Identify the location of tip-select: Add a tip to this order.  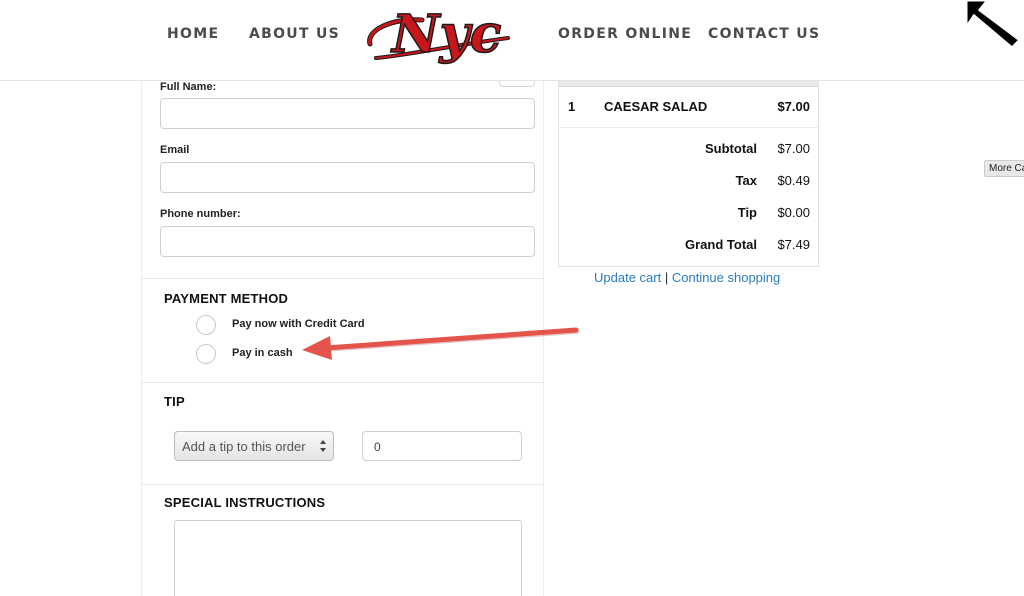
(254, 446).